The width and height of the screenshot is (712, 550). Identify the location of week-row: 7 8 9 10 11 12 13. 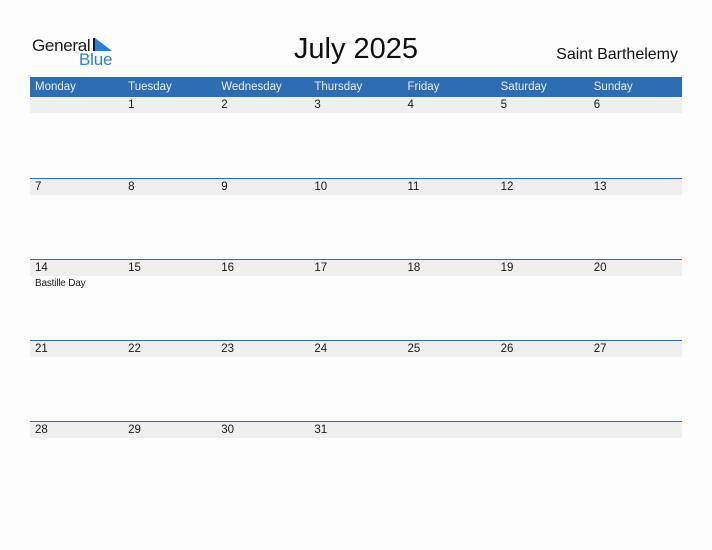
(356, 218).